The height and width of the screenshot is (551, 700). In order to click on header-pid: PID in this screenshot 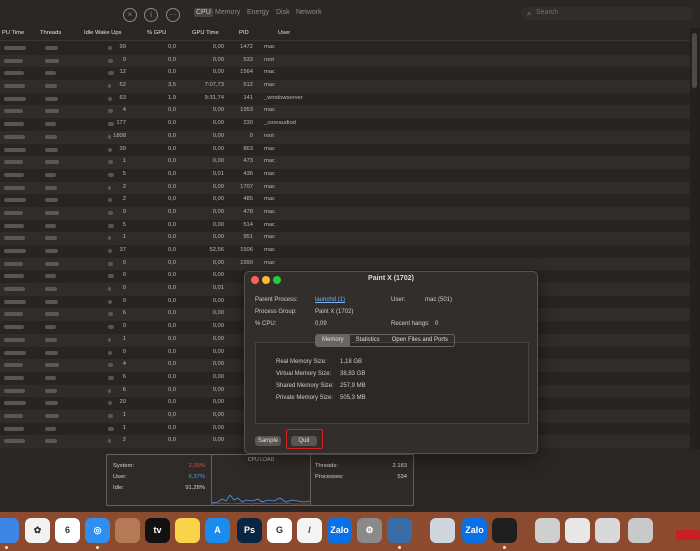, I will do `click(244, 33)`.